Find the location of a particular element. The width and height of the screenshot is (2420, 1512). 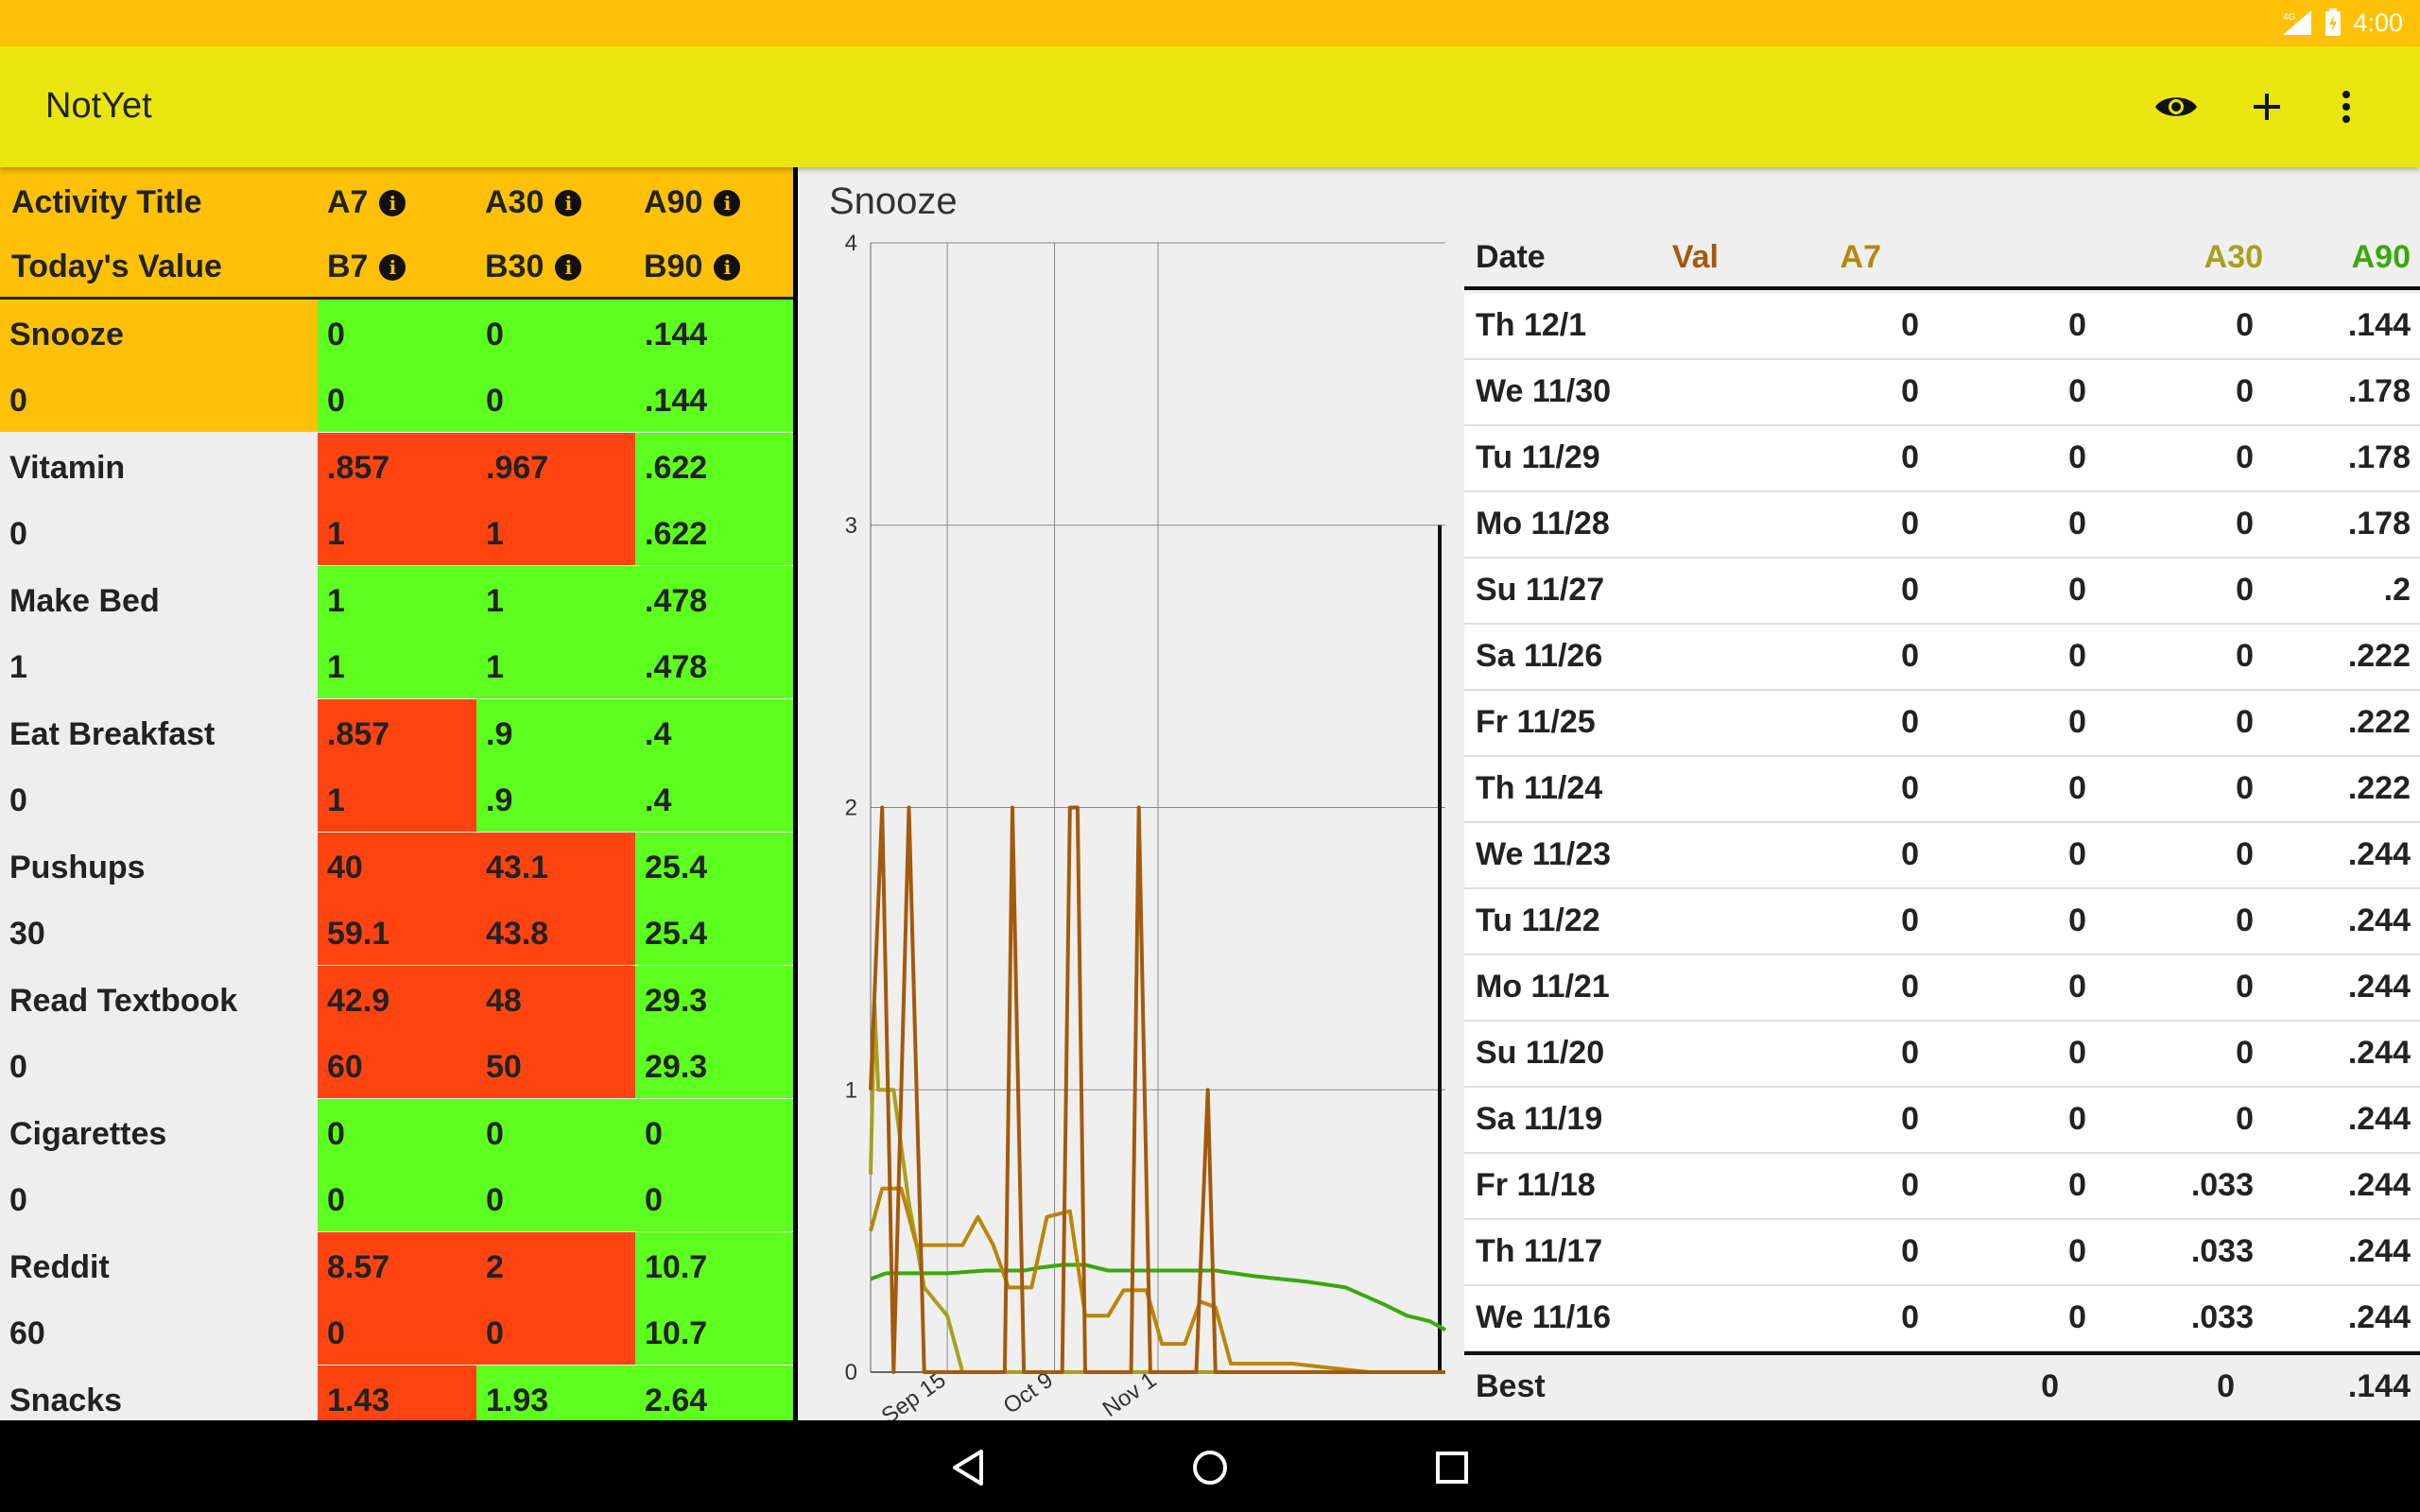

x-tick-label: Oct 9 is located at coordinates (1028, 1393).